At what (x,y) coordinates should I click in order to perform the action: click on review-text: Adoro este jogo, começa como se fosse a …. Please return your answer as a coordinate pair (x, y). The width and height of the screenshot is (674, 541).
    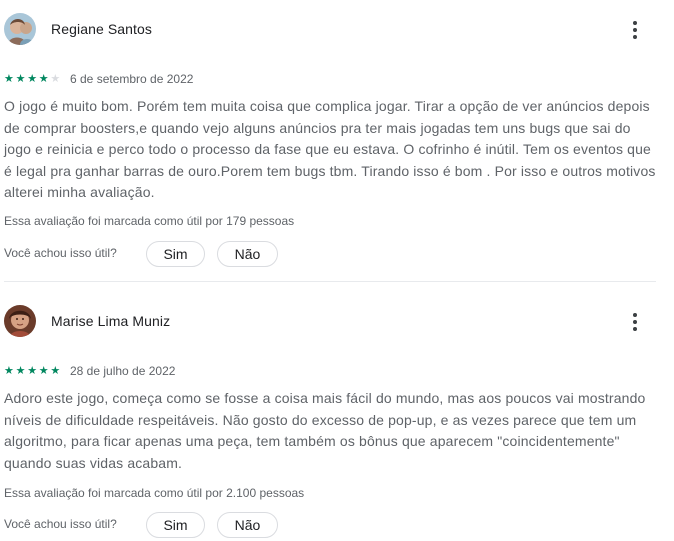
    Looking at the image, I should click on (325, 430).